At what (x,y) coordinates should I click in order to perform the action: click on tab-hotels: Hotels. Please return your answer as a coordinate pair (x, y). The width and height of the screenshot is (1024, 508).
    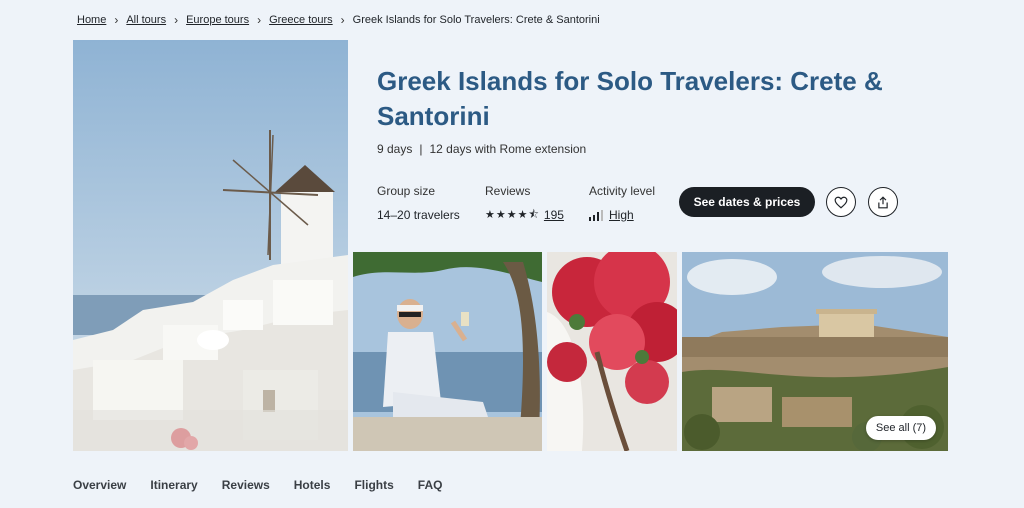
    Looking at the image, I should click on (312, 485).